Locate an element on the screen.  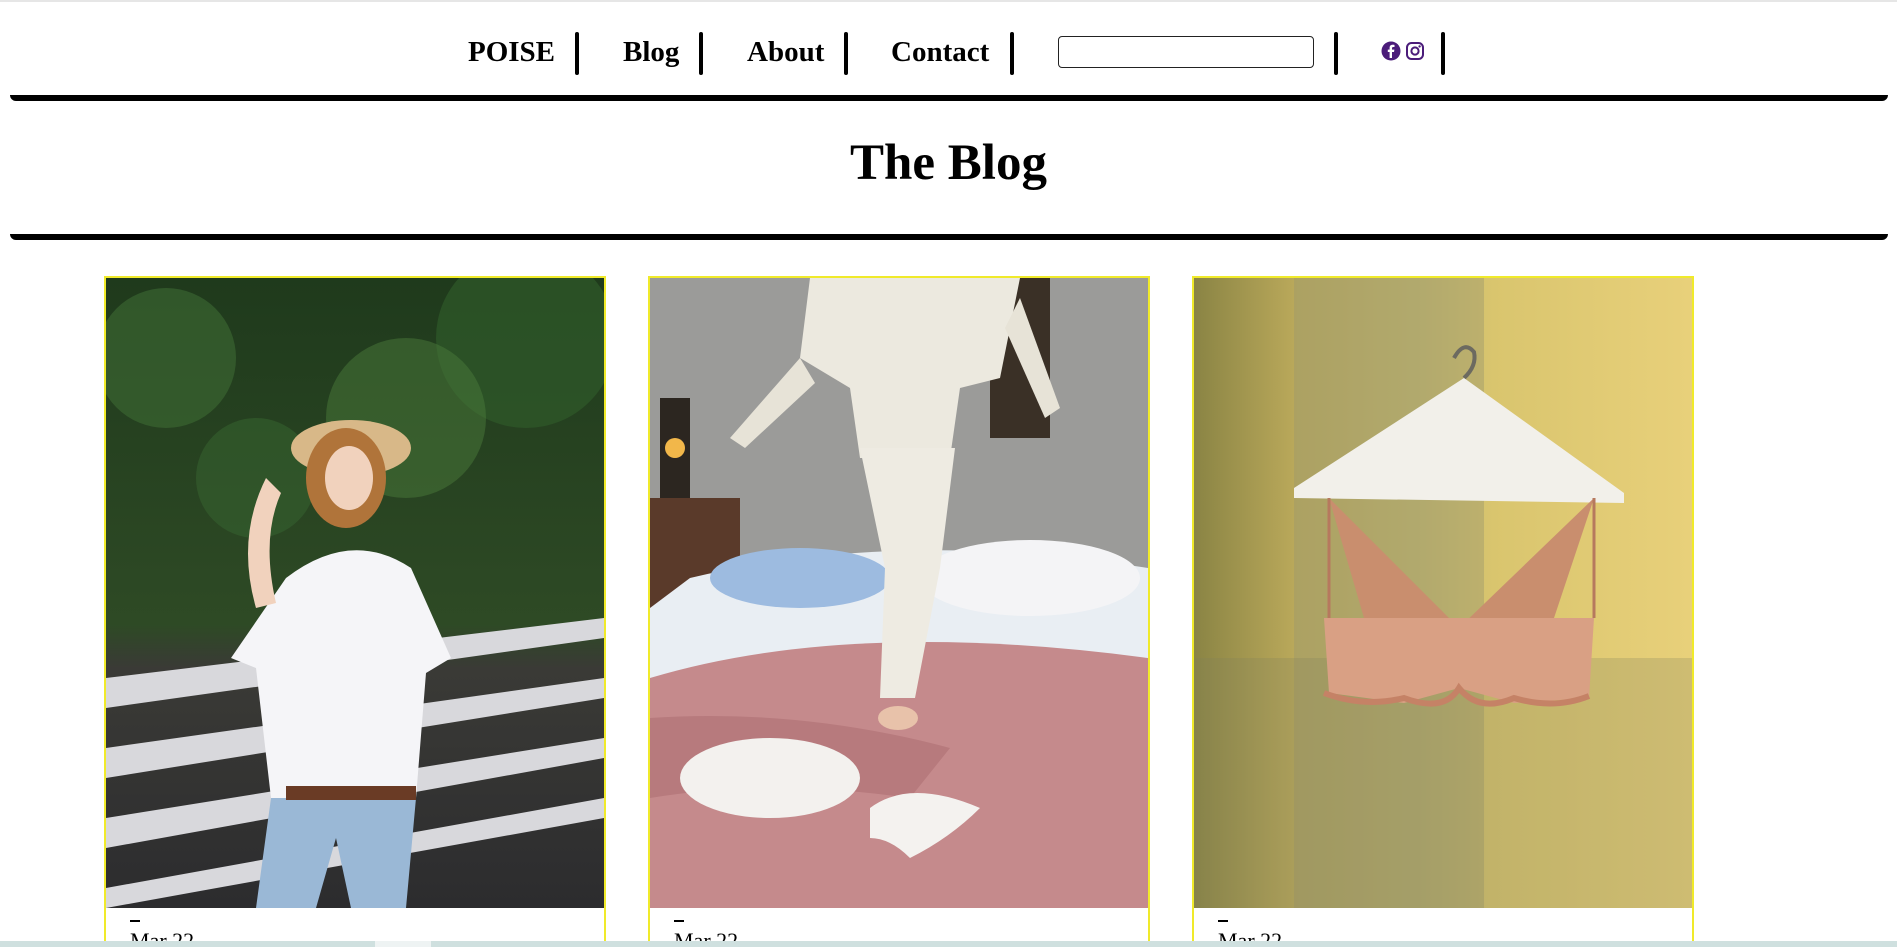
header-rule is located at coordinates (949, 98).